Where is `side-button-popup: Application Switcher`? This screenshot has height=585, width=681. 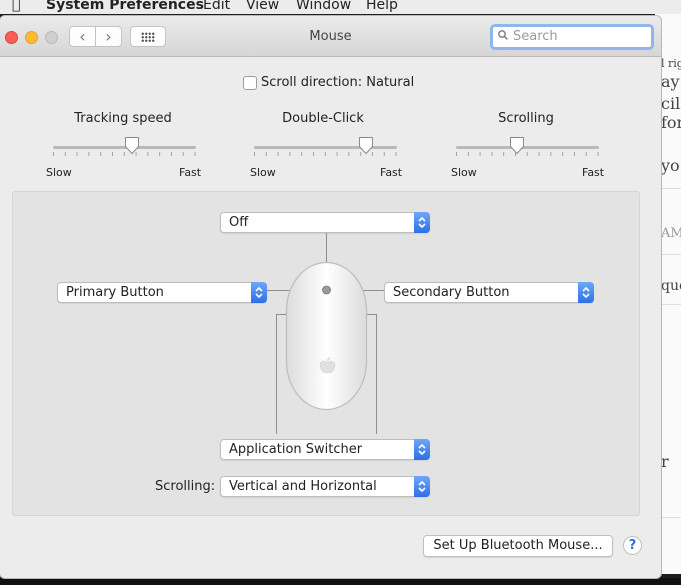 side-button-popup: Application Switcher is located at coordinates (325, 449).